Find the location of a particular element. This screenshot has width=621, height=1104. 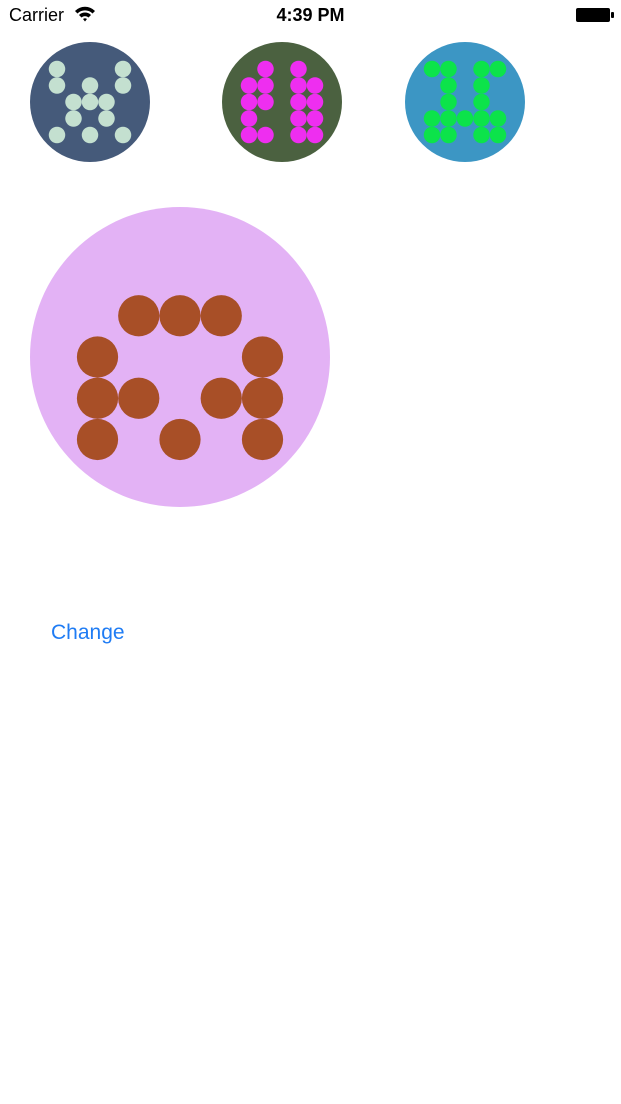

avatar-small-1-graphic is located at coordinates (90, 102).